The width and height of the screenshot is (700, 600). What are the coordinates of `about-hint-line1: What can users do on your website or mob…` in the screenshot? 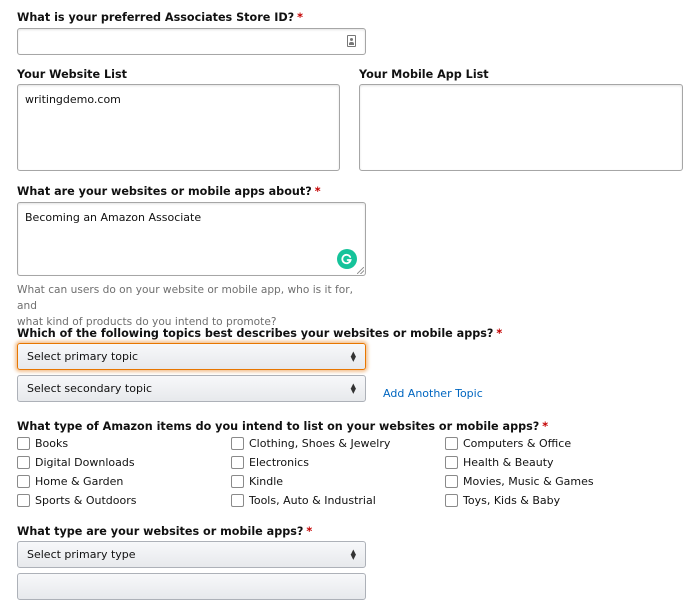 It's located at (185, 298).